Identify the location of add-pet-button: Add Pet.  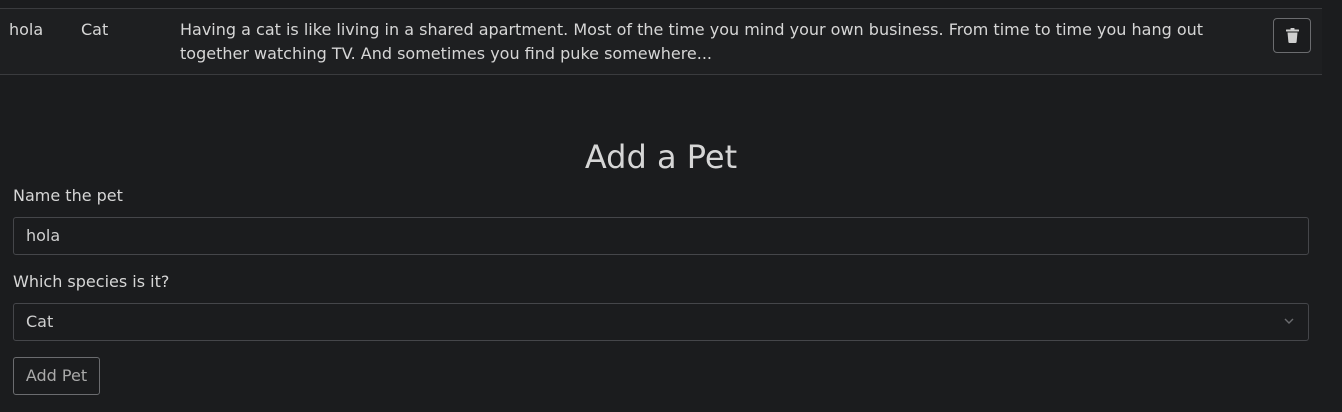
(56, 376).